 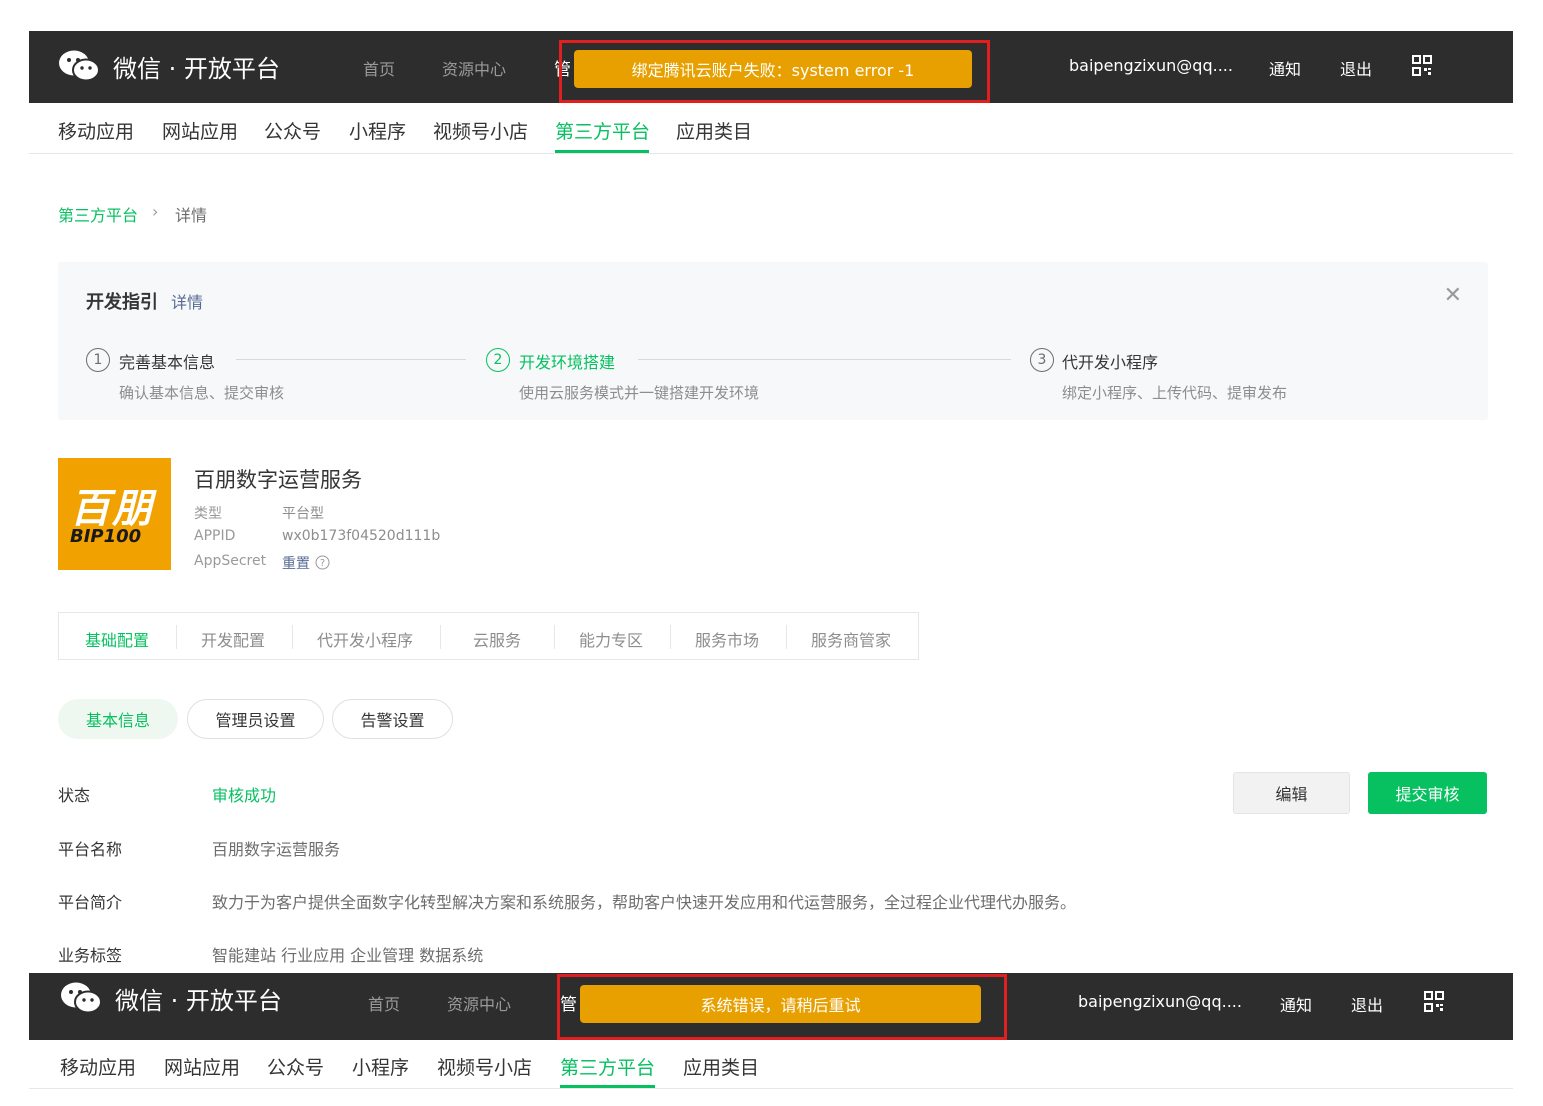 I want to click on pill-alert-settings: 告警设置, so click(x=392, y=719).